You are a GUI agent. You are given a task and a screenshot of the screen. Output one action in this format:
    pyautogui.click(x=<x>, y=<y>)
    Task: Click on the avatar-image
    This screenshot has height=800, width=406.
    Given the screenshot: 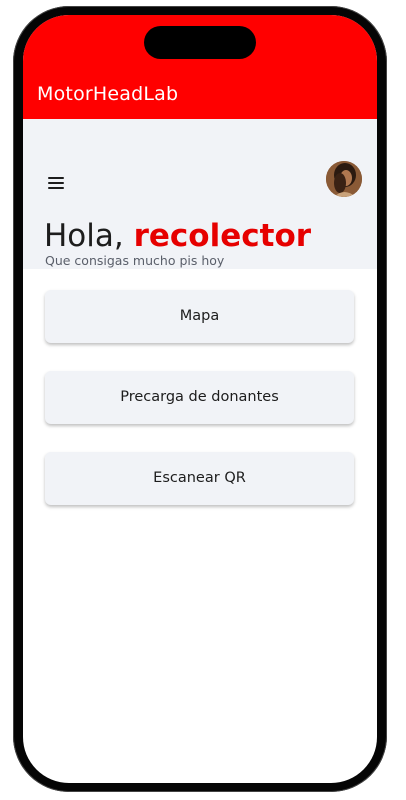 What is the action you would take?
    pyautogui.click(x=344, y=179)
    